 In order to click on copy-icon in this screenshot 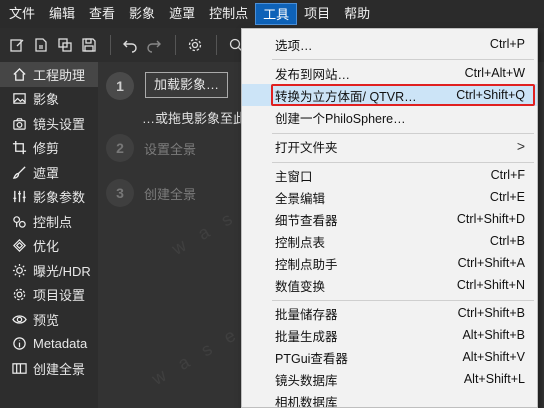, I will do `click(65, 45)`.